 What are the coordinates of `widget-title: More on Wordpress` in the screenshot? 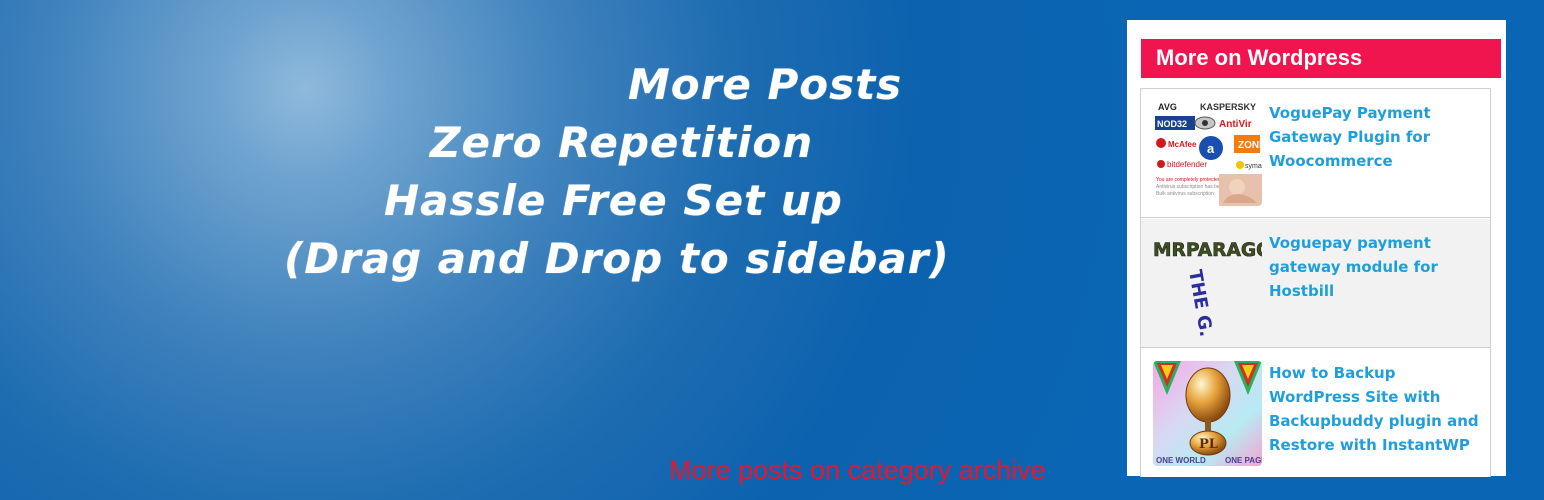 It's located at (1259, 57).